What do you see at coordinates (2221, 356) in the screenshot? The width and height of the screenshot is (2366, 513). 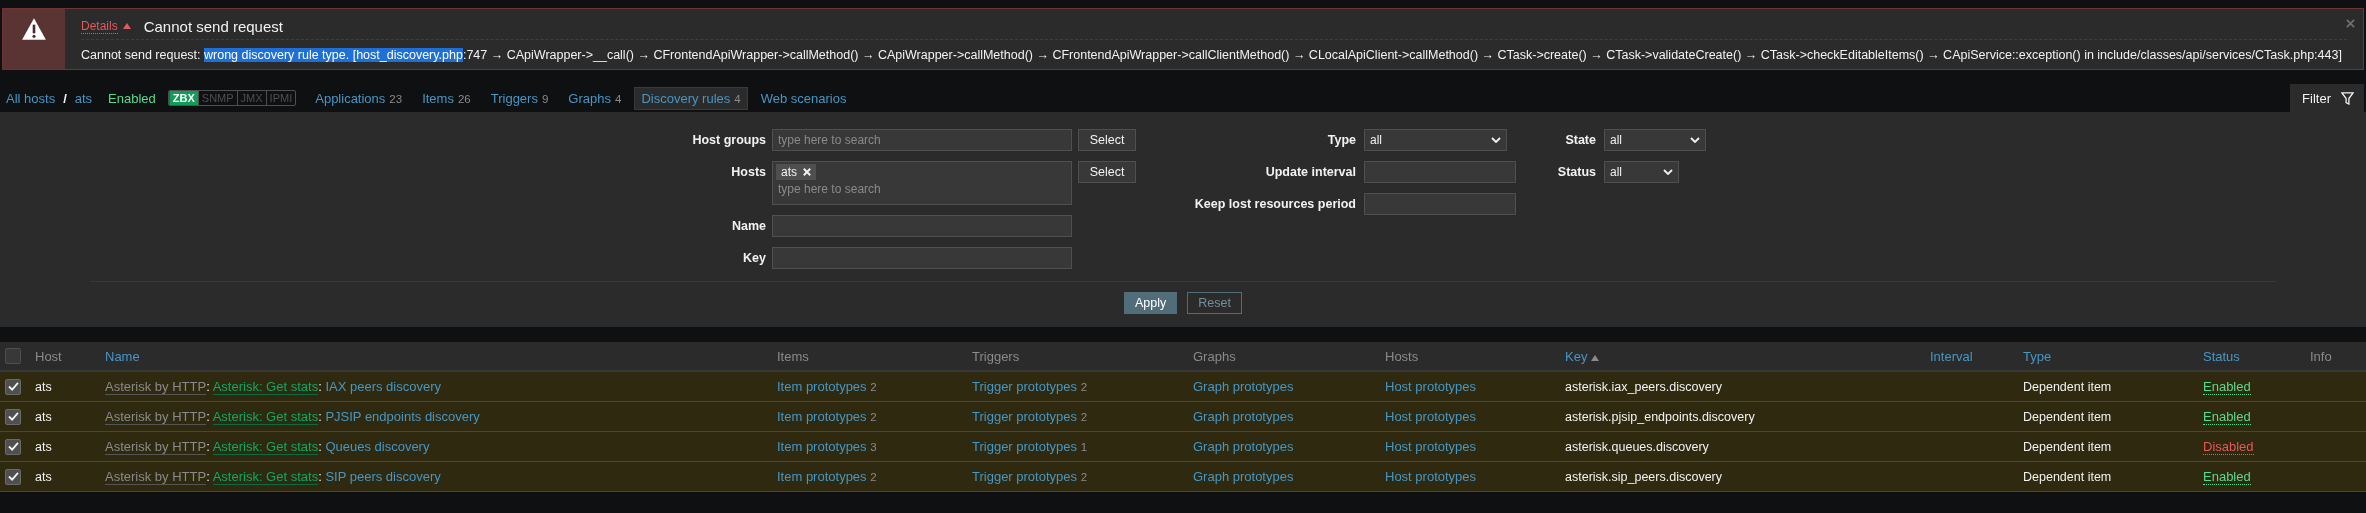 I see `column-header: Status` at bounding box center [2221, 356].